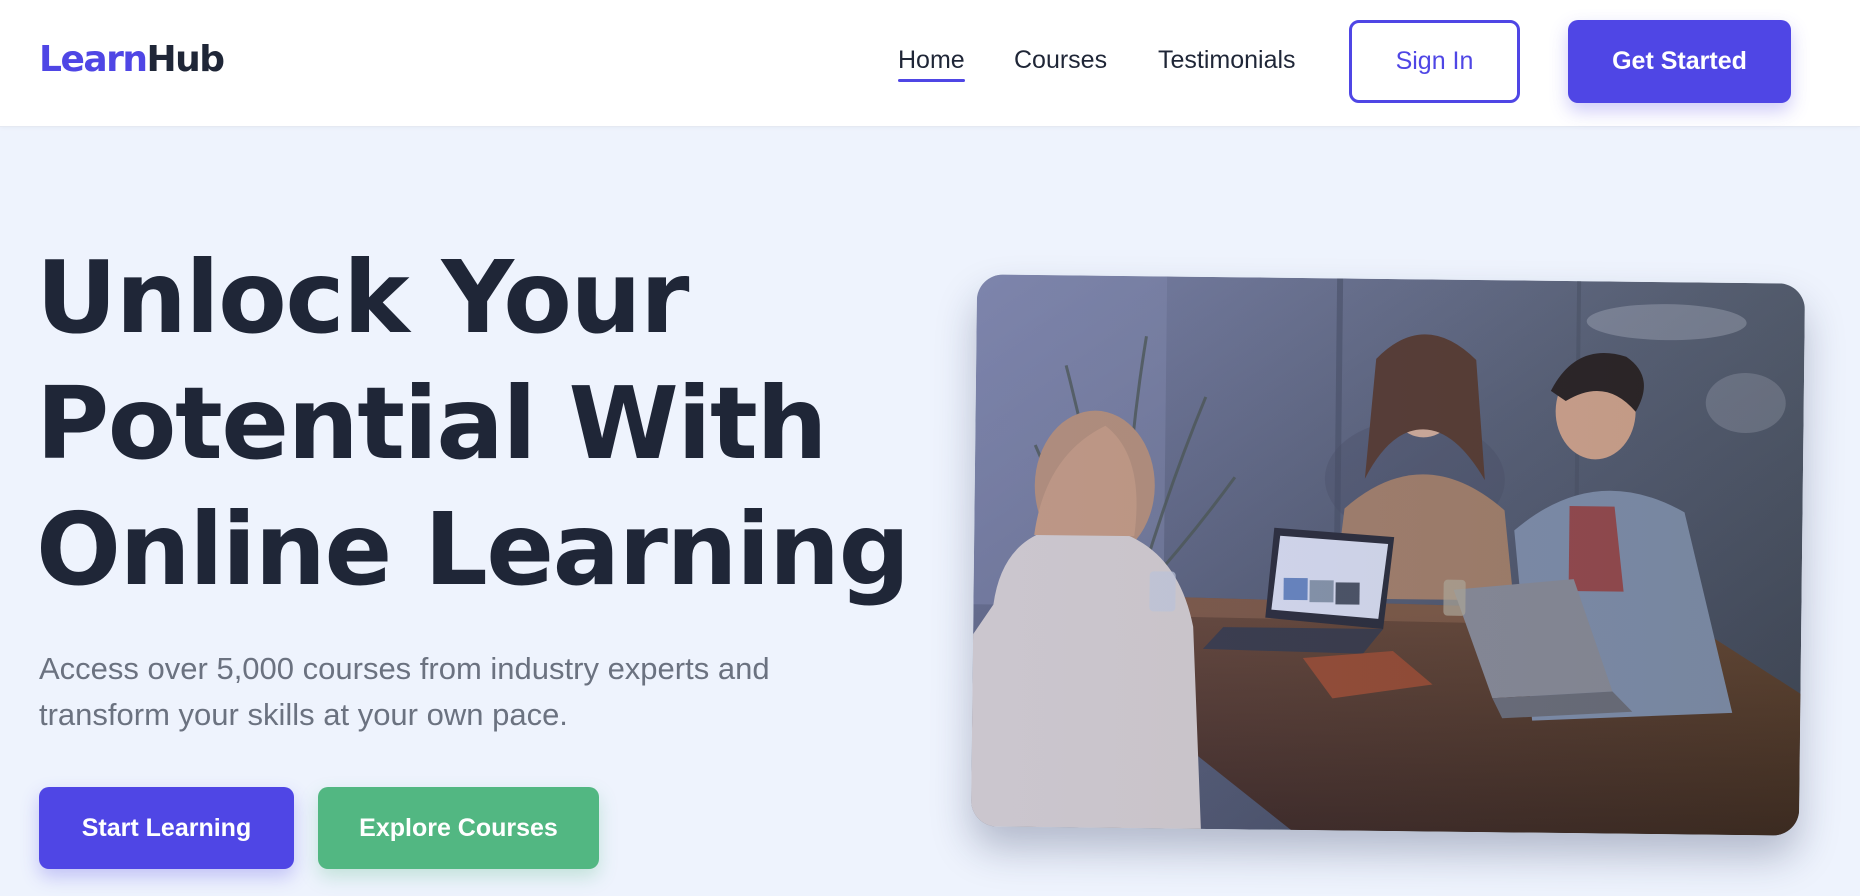 The height and width of the screenshot is (896, 1860). What do you see at coordinates (432, 423) in the screenshot?
I see `hero-title-line-2: Potential With` at bounding box center [432, 423].